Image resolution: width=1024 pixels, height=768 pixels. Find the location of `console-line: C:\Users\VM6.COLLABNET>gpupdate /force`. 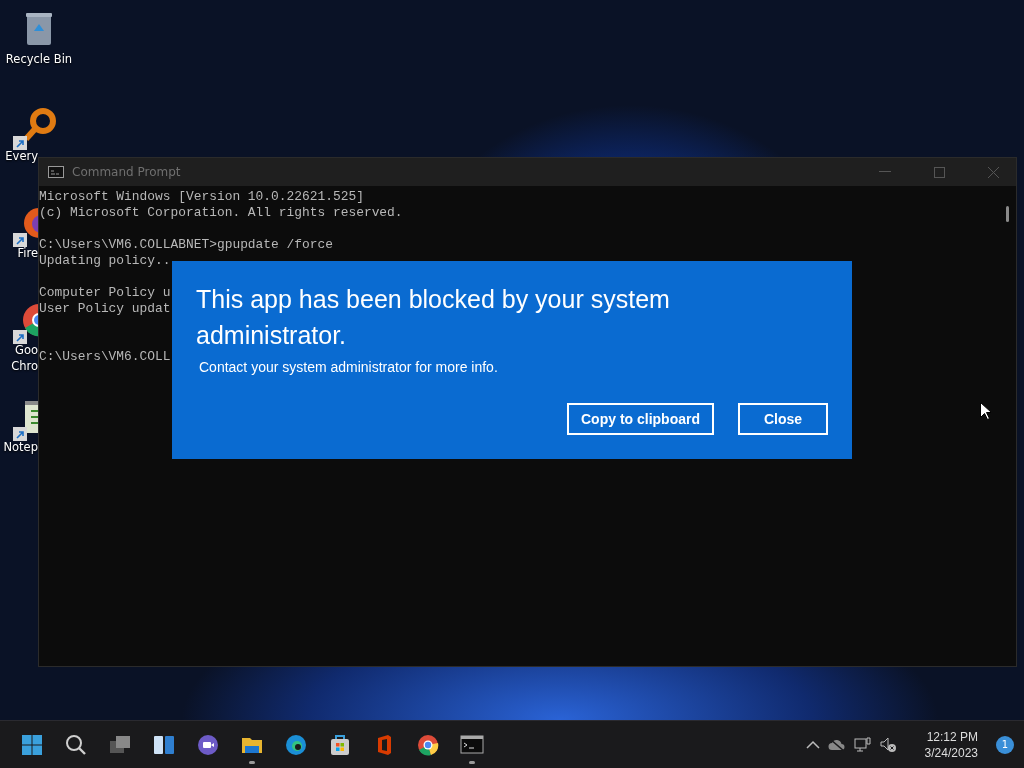

console-line: C:\Users\VM6.COLLABNET>gpupdate /force is located at coordinates (186, 244).